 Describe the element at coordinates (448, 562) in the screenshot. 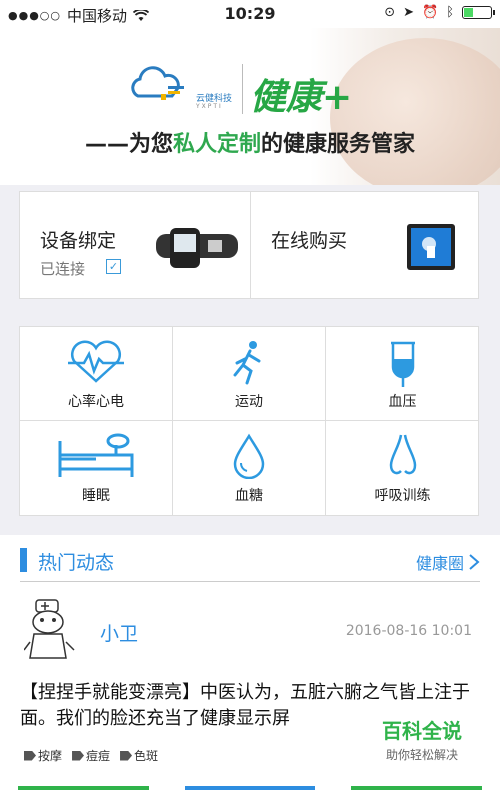

I see `health-circle-link: 健康圈` at that location.